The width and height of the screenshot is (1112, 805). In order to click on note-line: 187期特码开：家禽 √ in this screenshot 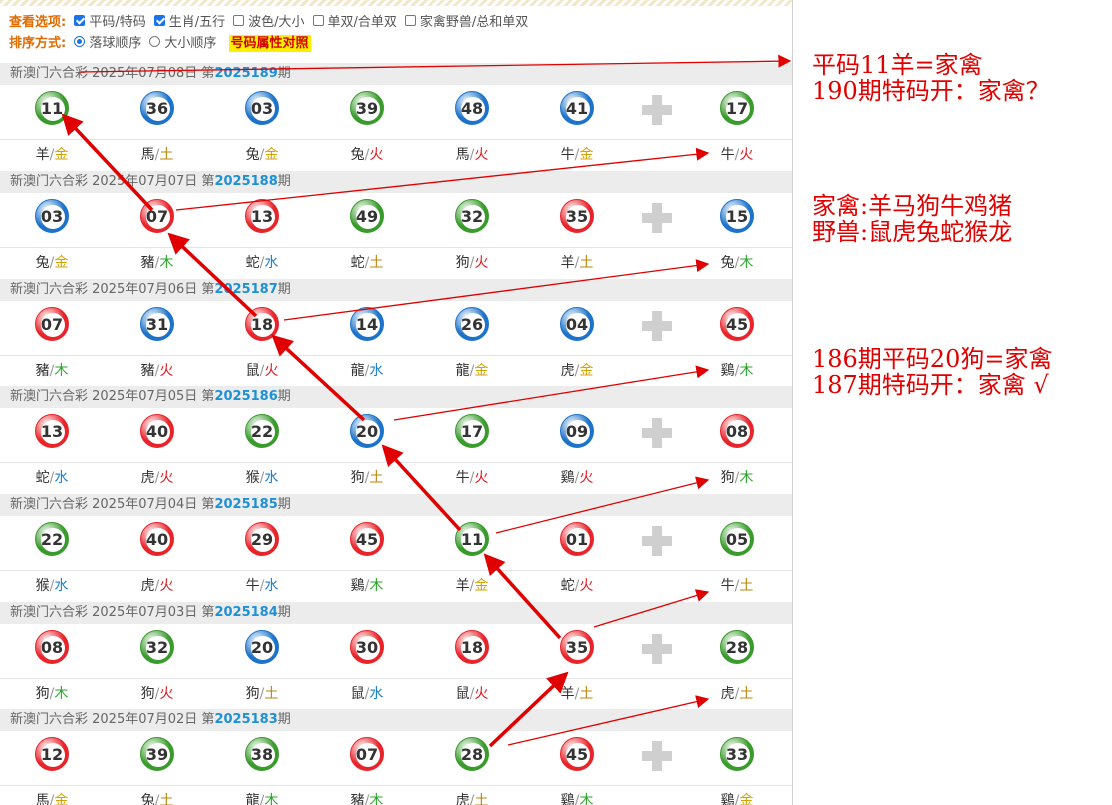, I will do `click(930, 385)`.